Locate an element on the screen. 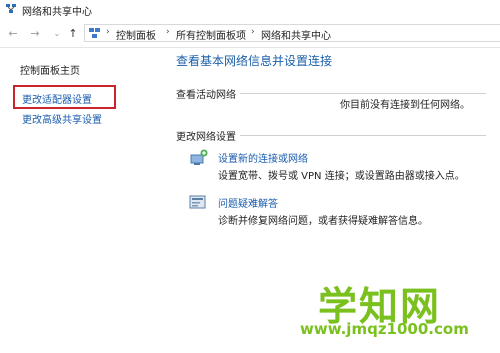 This screenshot has height=353, width=500. breadcrumb-network-center: 网络和共享中心 is located at coordinates (296, 34).